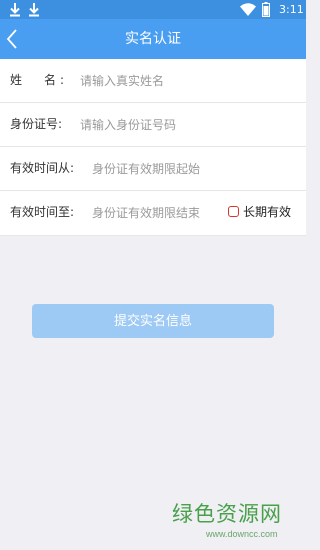 This screenshot has height=550, width=320. What do you see at coordinates (44, 80) in the screenshot?
I see `name-label: 姓名` at bounding box center [44, 80].